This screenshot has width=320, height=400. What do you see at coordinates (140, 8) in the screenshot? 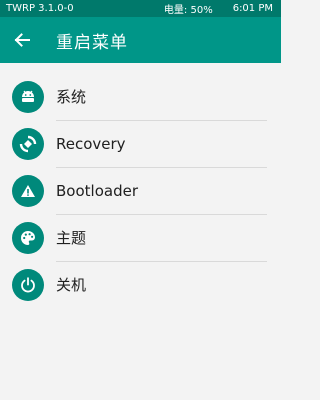
I see `status-bar: TWRP 3.1.0-0 电量: 50% 6:01 PM` at bounding box center [140, 8].